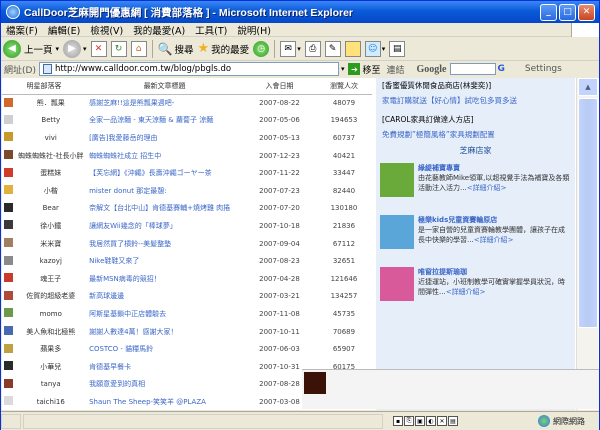  Describe the element at coordinates (22, 30) in the screenshot. I see `menu-file: 檔案(F)` at that location.